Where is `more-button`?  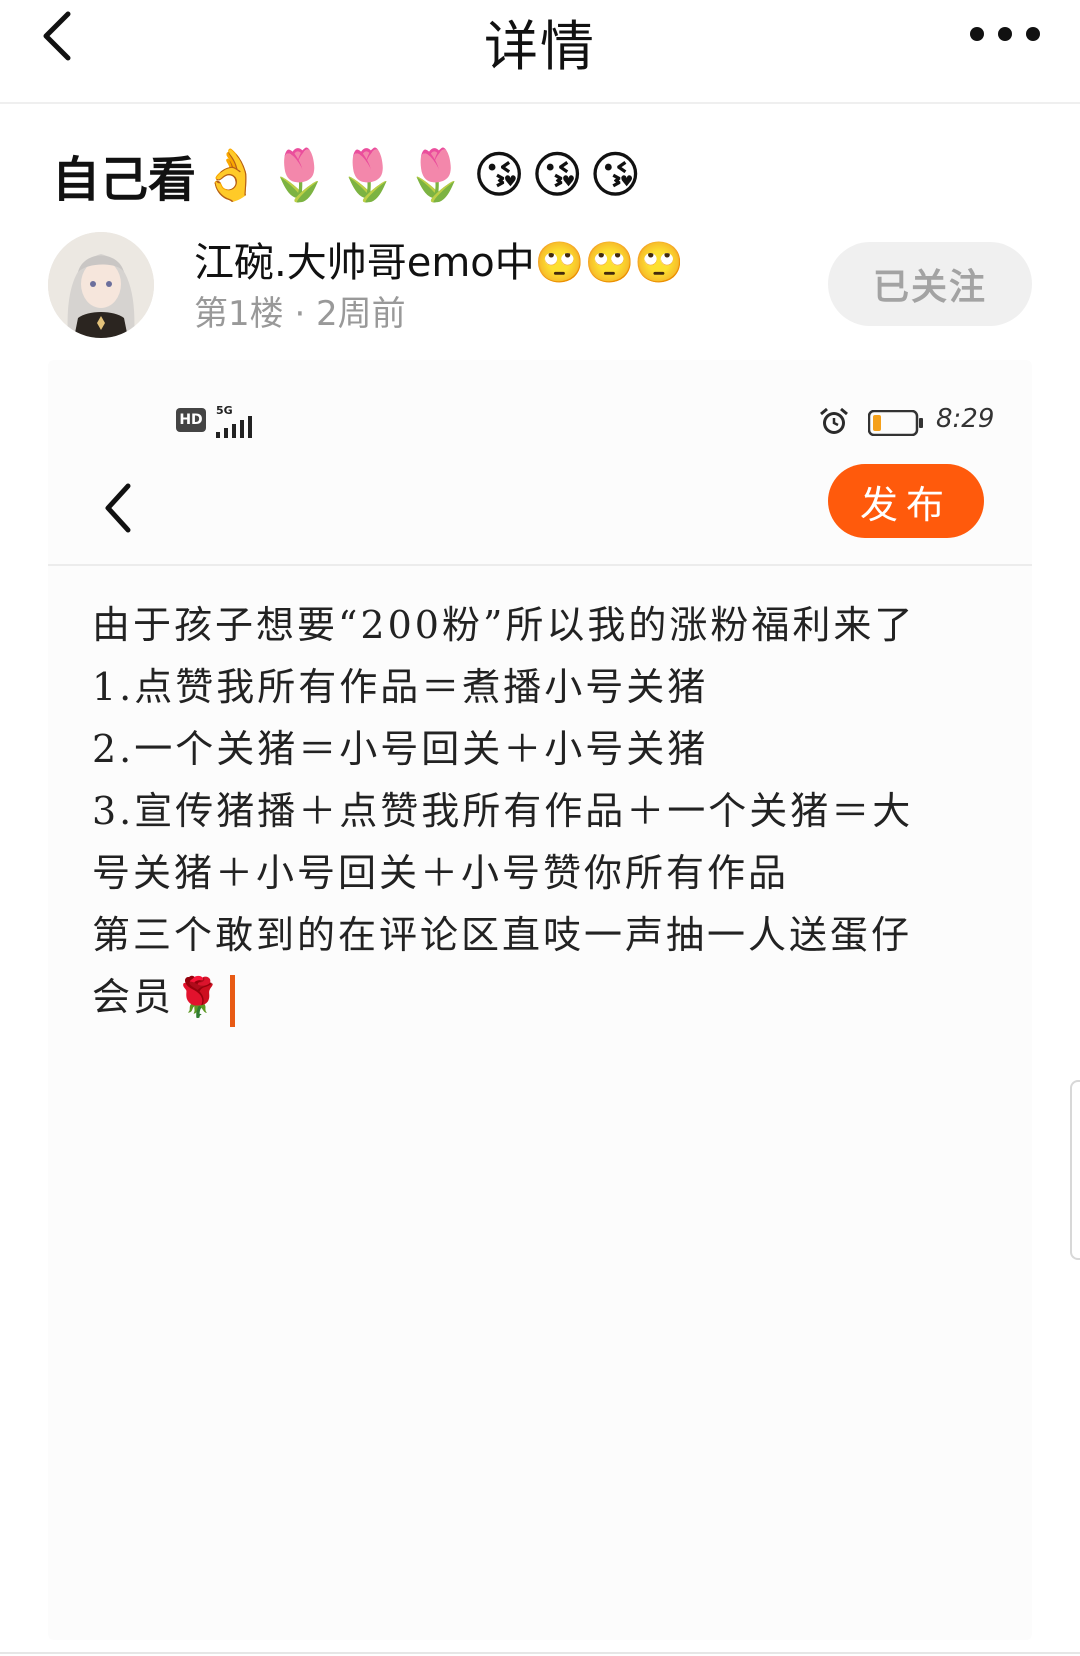
more-button is located at coordinates (1005, 34).